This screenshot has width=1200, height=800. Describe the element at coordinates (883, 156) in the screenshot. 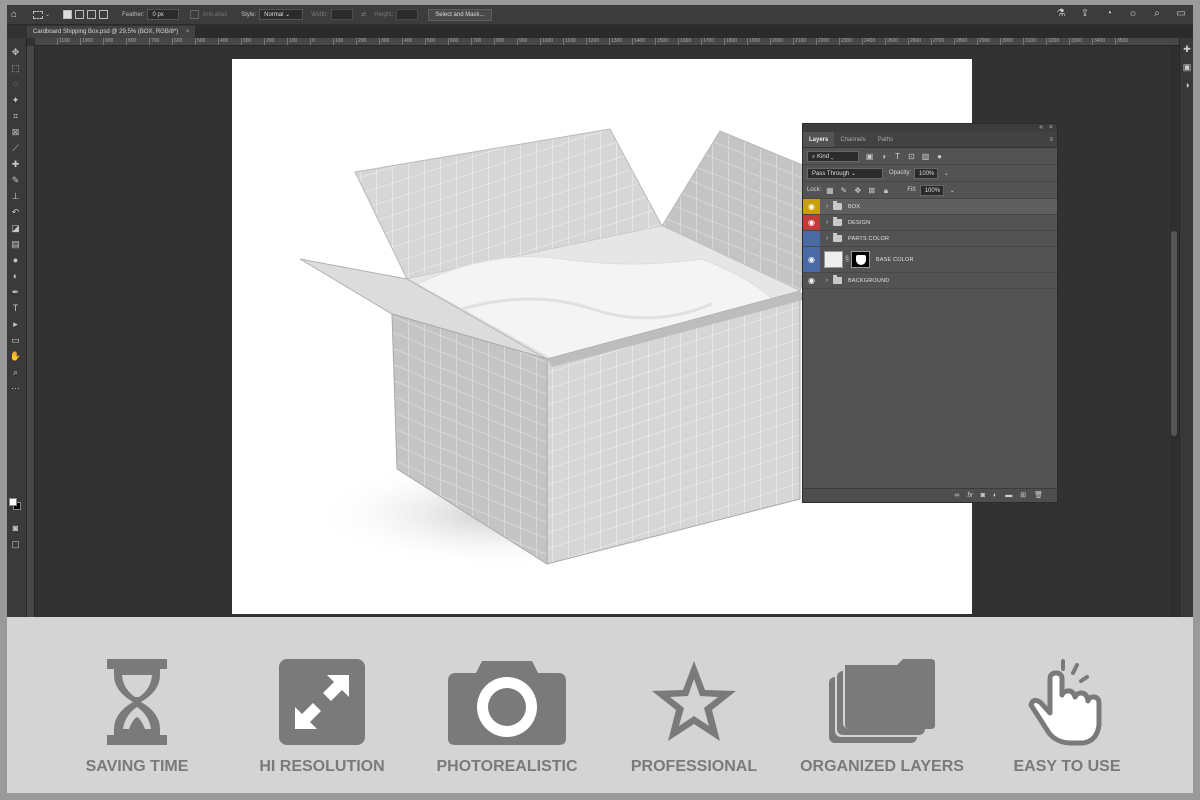

I see `adjustment-filter-icon: ◑` at that location.